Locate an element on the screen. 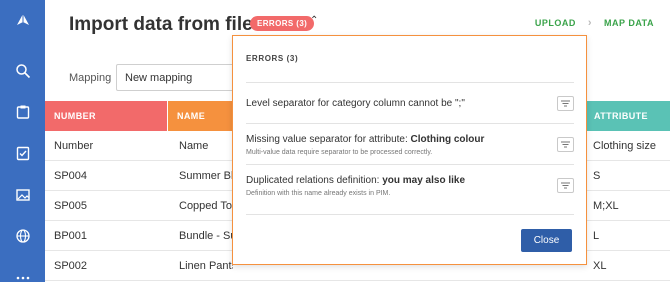 Image resolution: width=670 pixels, height=282 pixels. mapping-label: Mapping is located at coordinates (90, 78).